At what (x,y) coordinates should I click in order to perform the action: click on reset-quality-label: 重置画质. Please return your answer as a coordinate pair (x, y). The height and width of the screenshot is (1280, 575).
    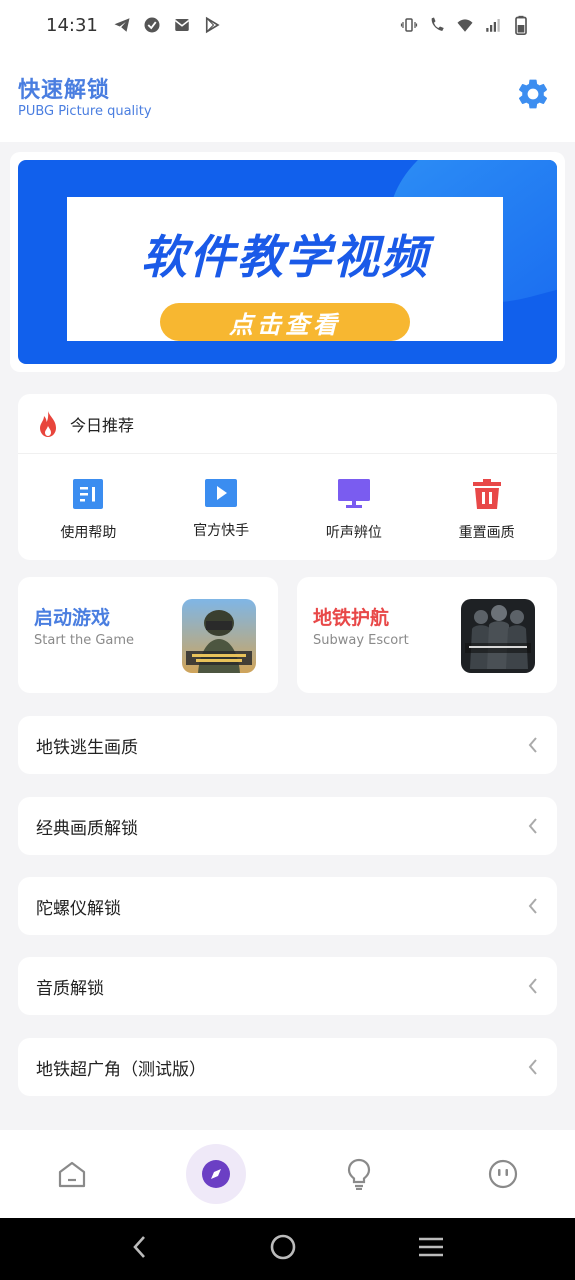
    Looking at the image, I should click on (486, 533).